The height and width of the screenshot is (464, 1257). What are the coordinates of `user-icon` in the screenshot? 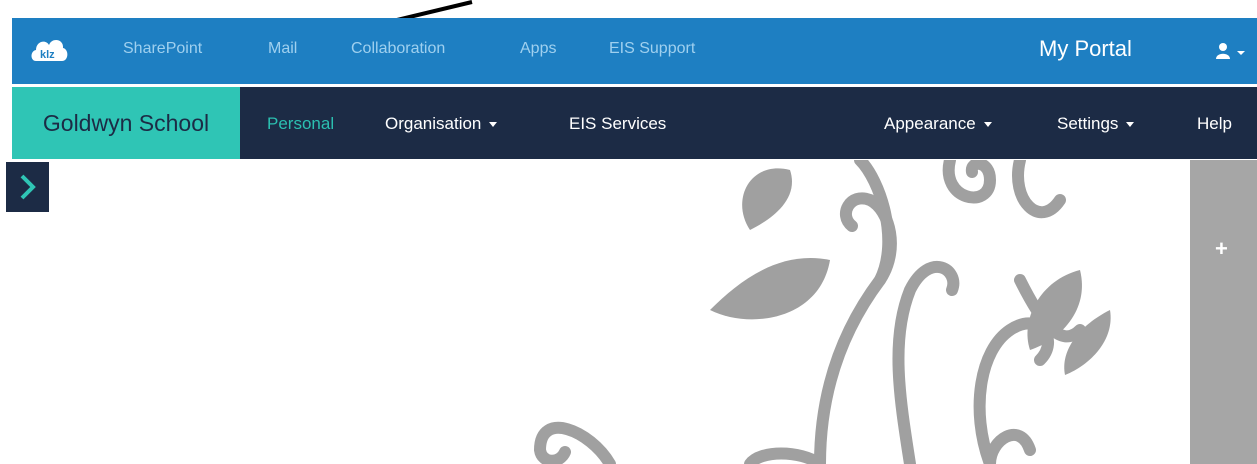 It's located at (1230, 51).